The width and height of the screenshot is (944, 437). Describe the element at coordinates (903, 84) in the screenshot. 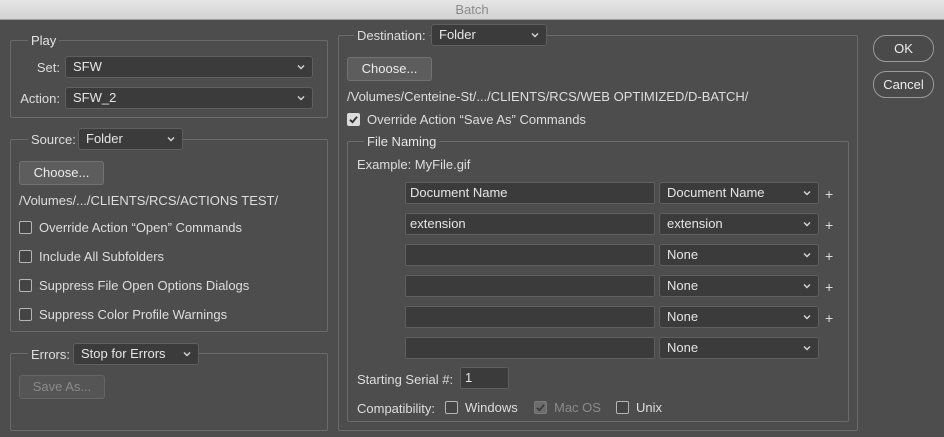

I see `cancel-button: Cancel` at that location.